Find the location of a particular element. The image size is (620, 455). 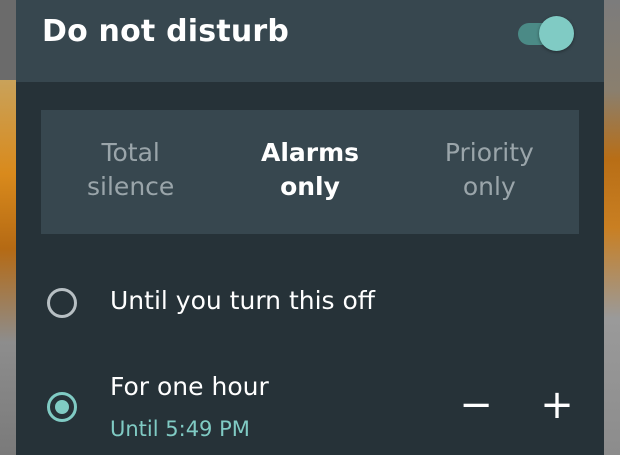

mode-priority-only: Priority only is located at coordinates (489, 172).